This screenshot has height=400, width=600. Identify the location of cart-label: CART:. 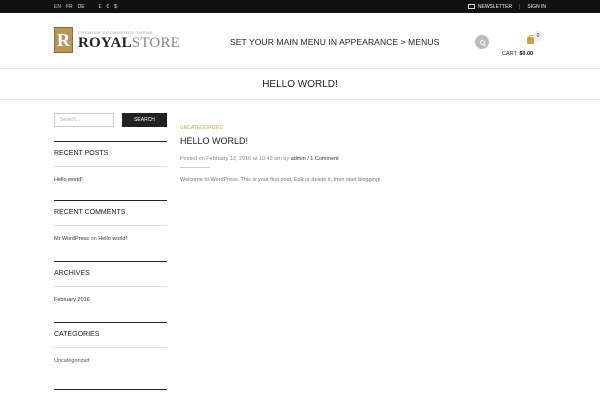
(510, 54).